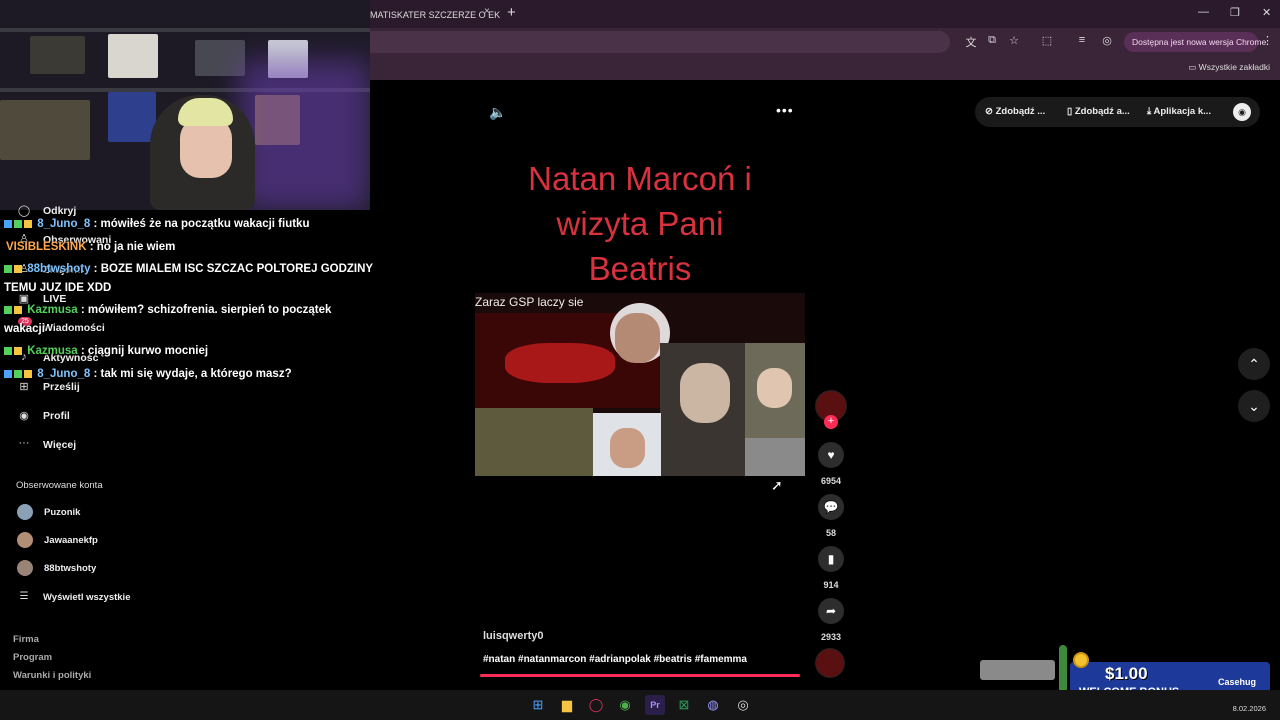  What do you see at coordinates (201, 224) in the screenshot?
I see `chat-text: : mówiłeś że na początku wakacji fiutku` at bounding box center [201, 224].